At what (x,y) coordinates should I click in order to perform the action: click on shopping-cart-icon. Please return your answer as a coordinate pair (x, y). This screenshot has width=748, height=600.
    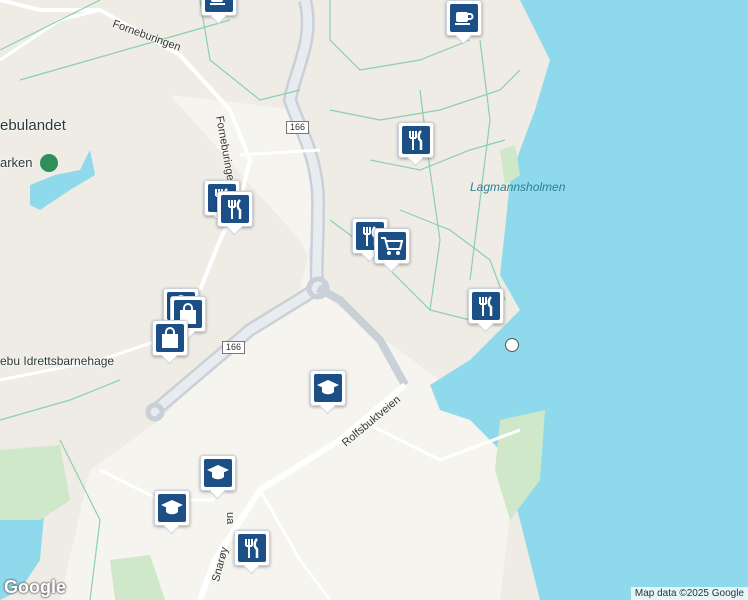
    Looking at the image, I should click on (392, 246).